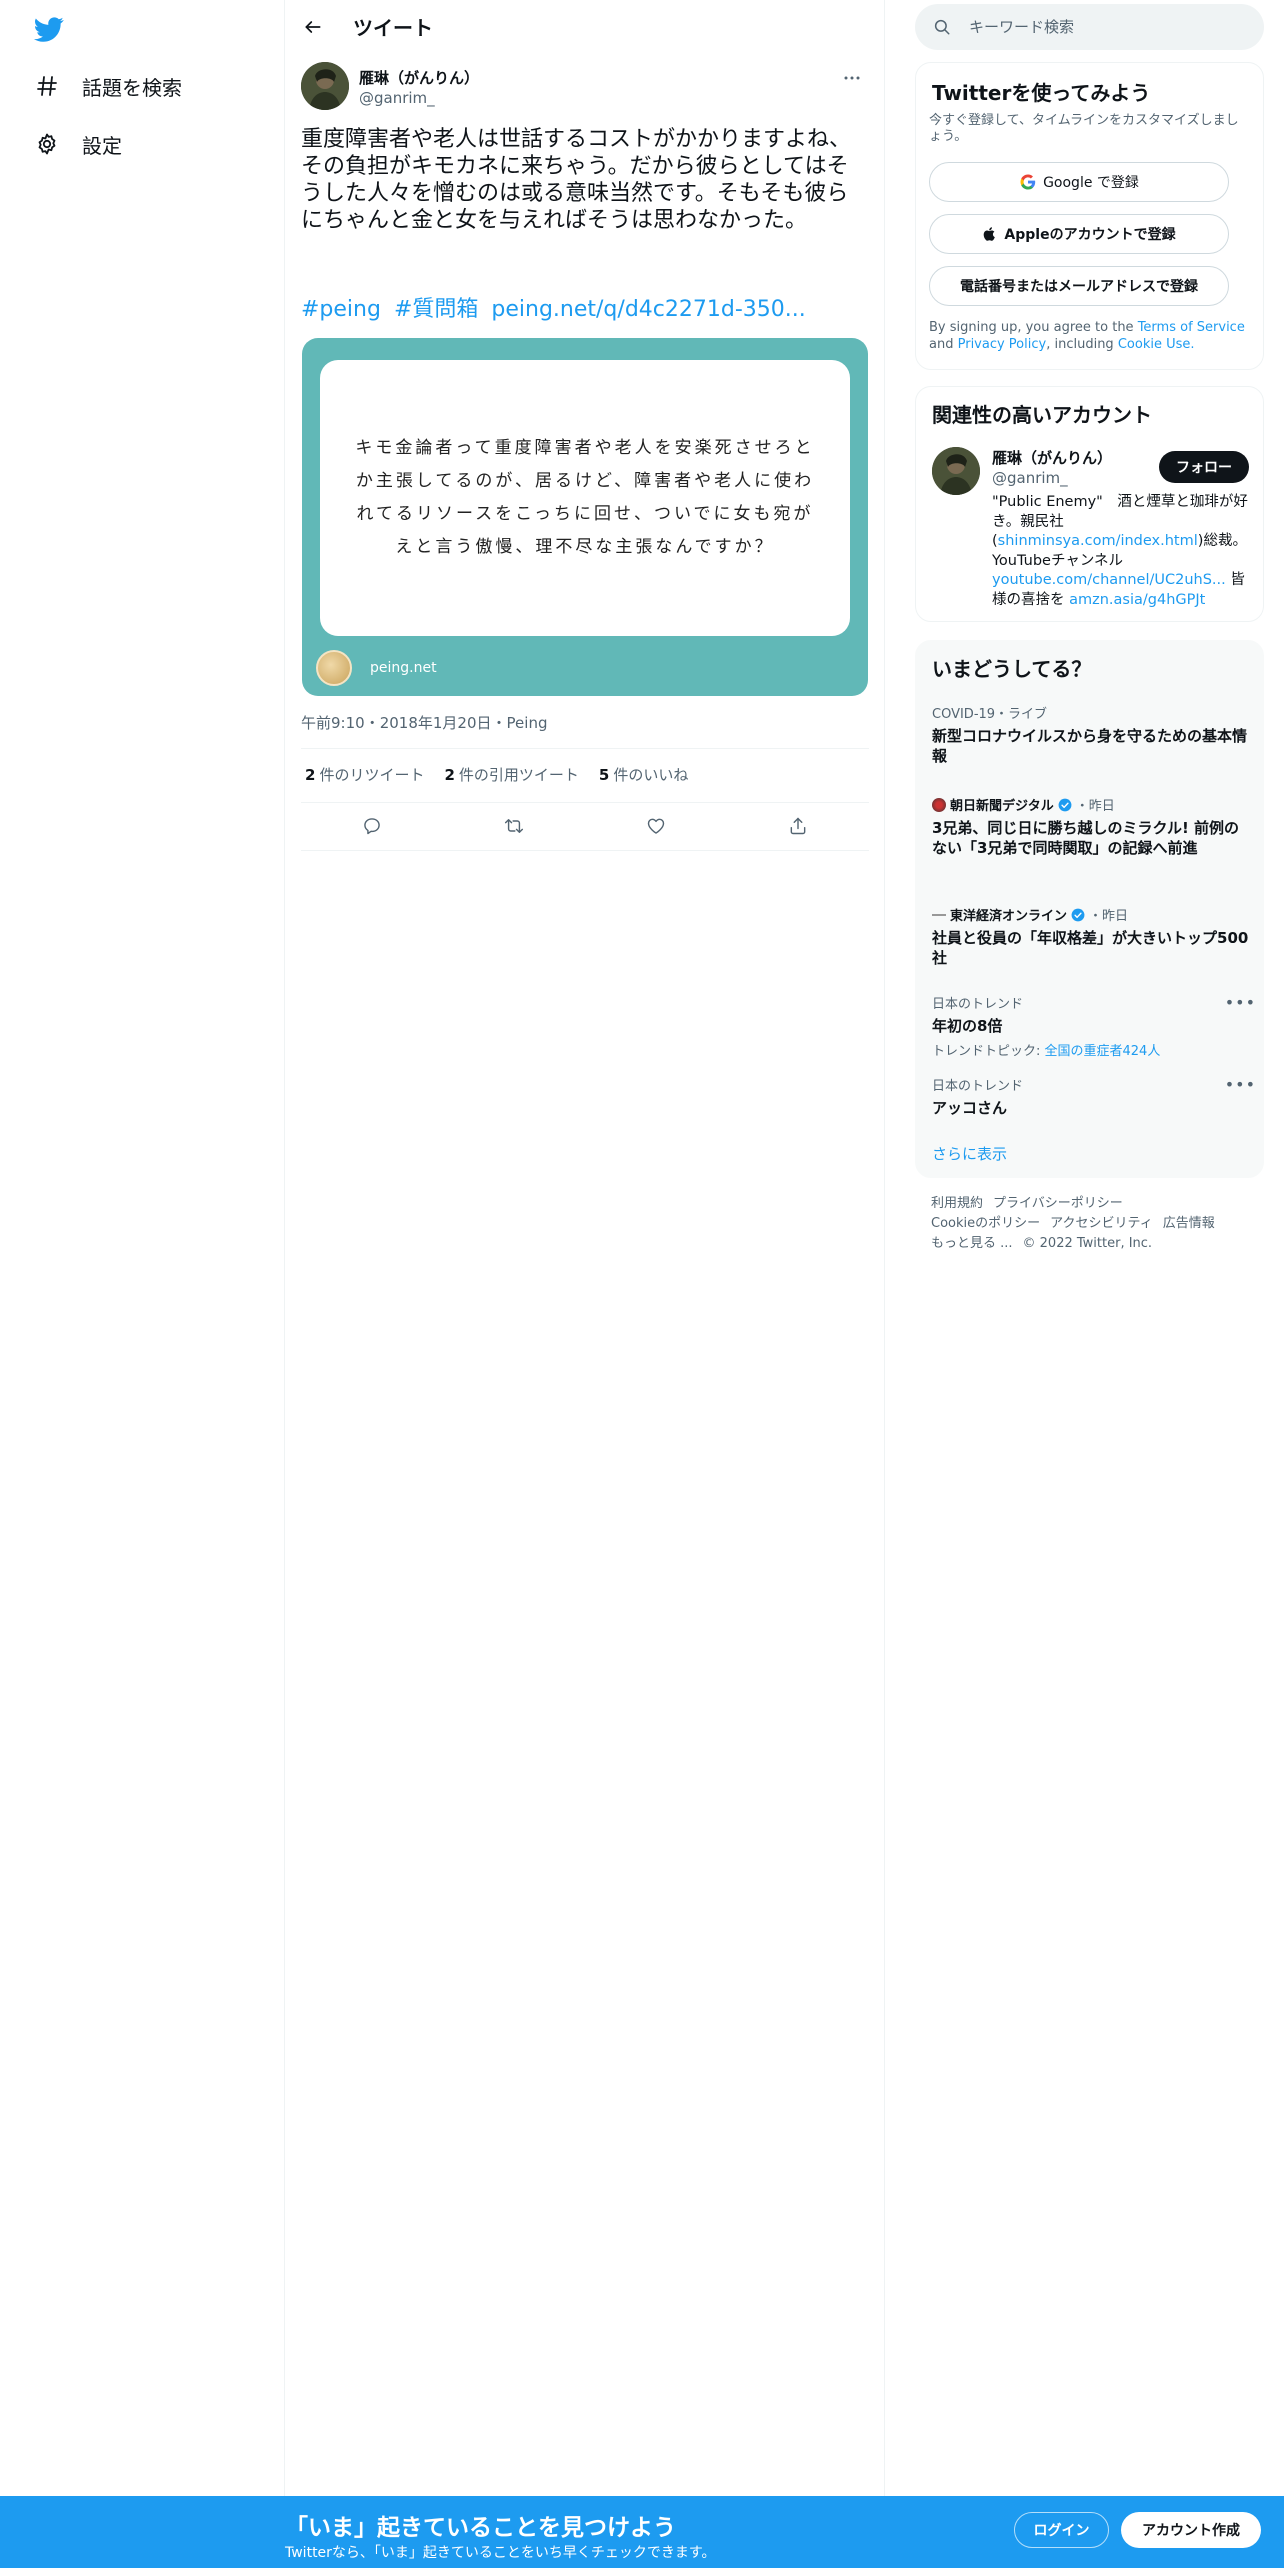 This screenshot has width=1284, height=2568. What do you see at coordinates (1002, 344) in the screenshot?
I see `privacy-link: Privacy Policy` at bounding box center [1002, 344].